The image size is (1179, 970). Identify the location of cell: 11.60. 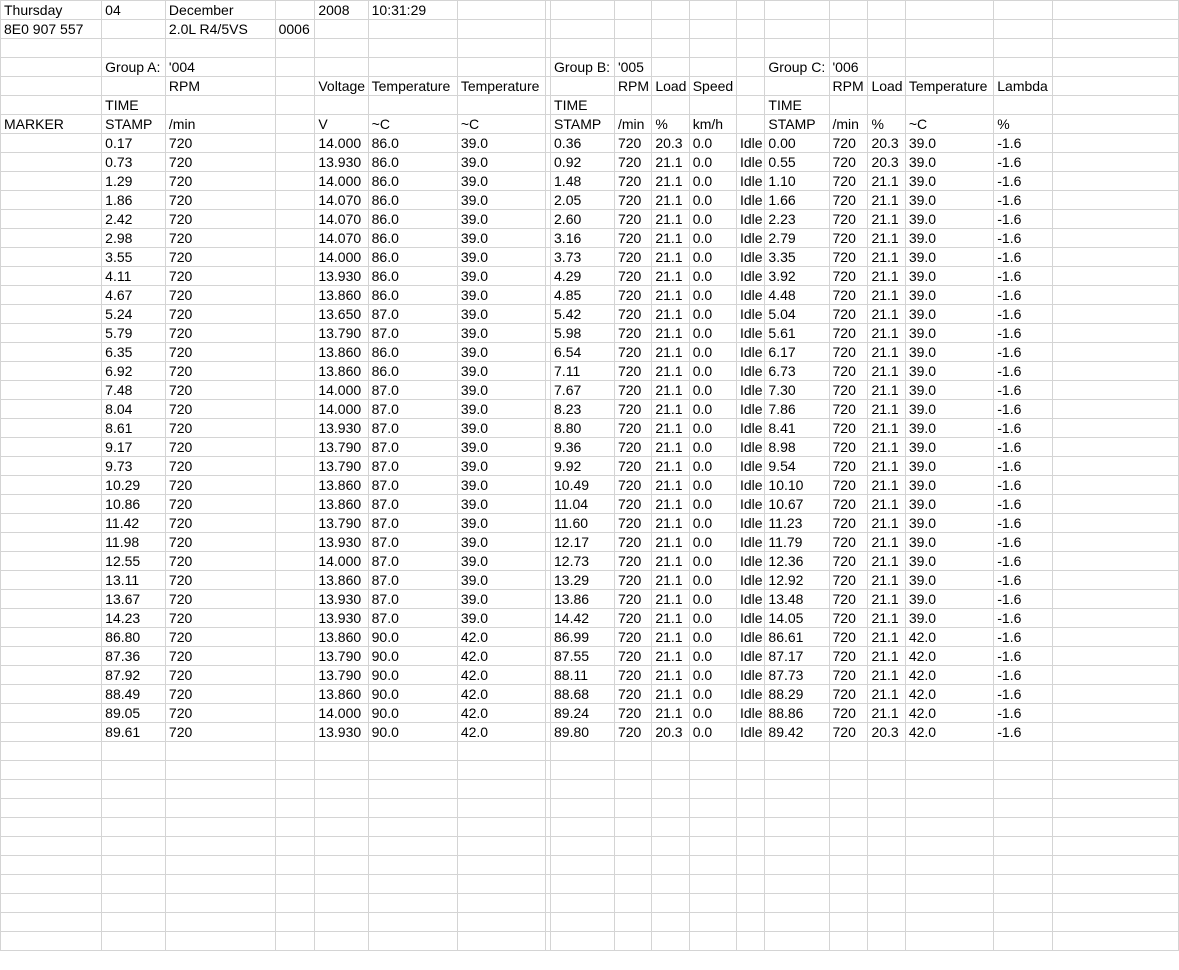
(582, 523).